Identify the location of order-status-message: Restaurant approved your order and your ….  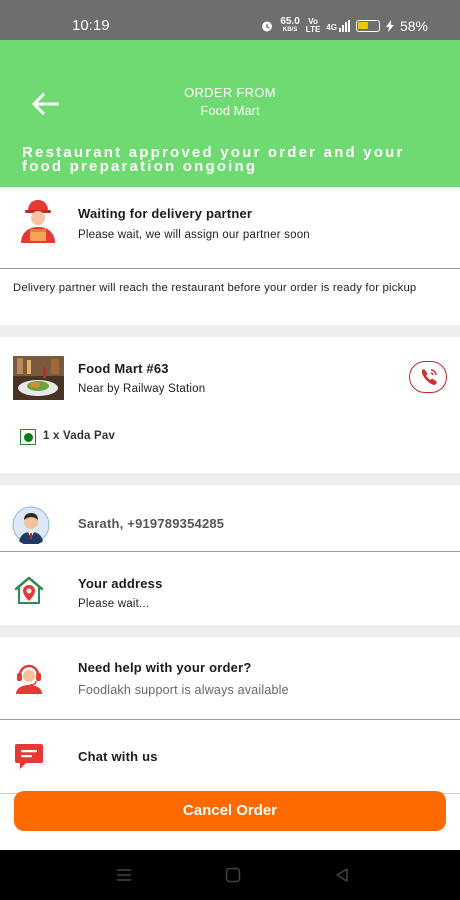
(213, 159).